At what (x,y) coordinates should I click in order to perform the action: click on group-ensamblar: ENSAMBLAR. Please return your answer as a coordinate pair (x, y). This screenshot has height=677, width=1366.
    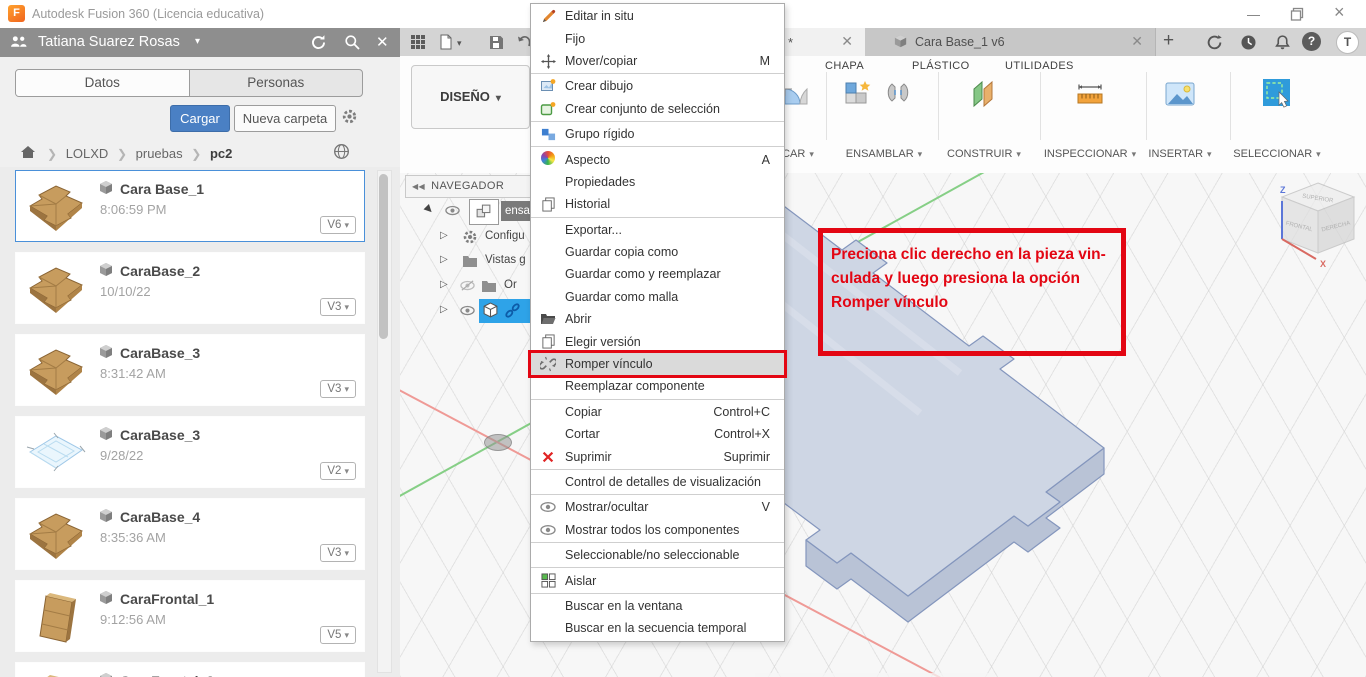
    Looking at the image, I should click on (884, 154).